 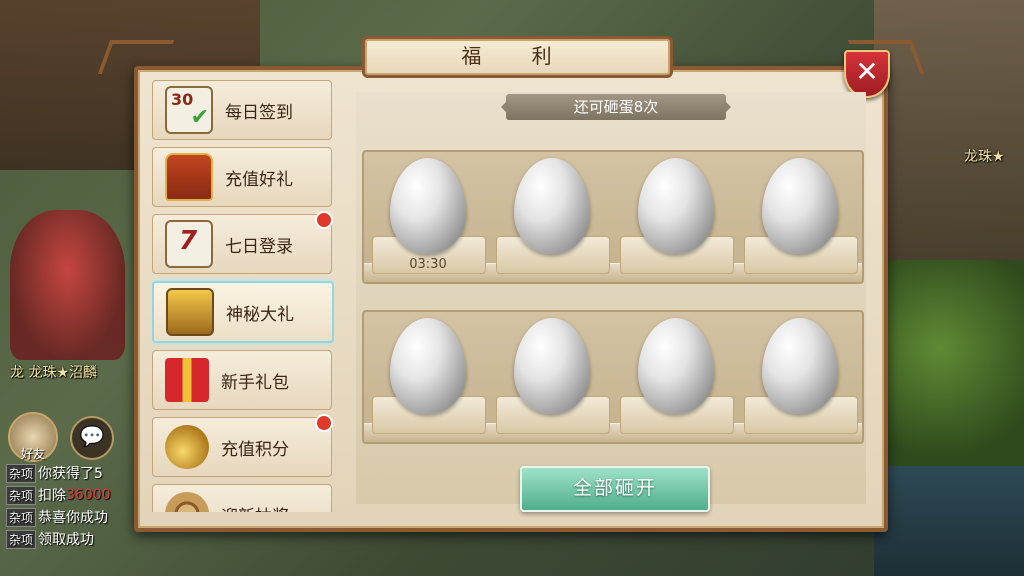 I want to click on remaining-smashes: 还可砸蛋8次, so click(x=616, y=107).